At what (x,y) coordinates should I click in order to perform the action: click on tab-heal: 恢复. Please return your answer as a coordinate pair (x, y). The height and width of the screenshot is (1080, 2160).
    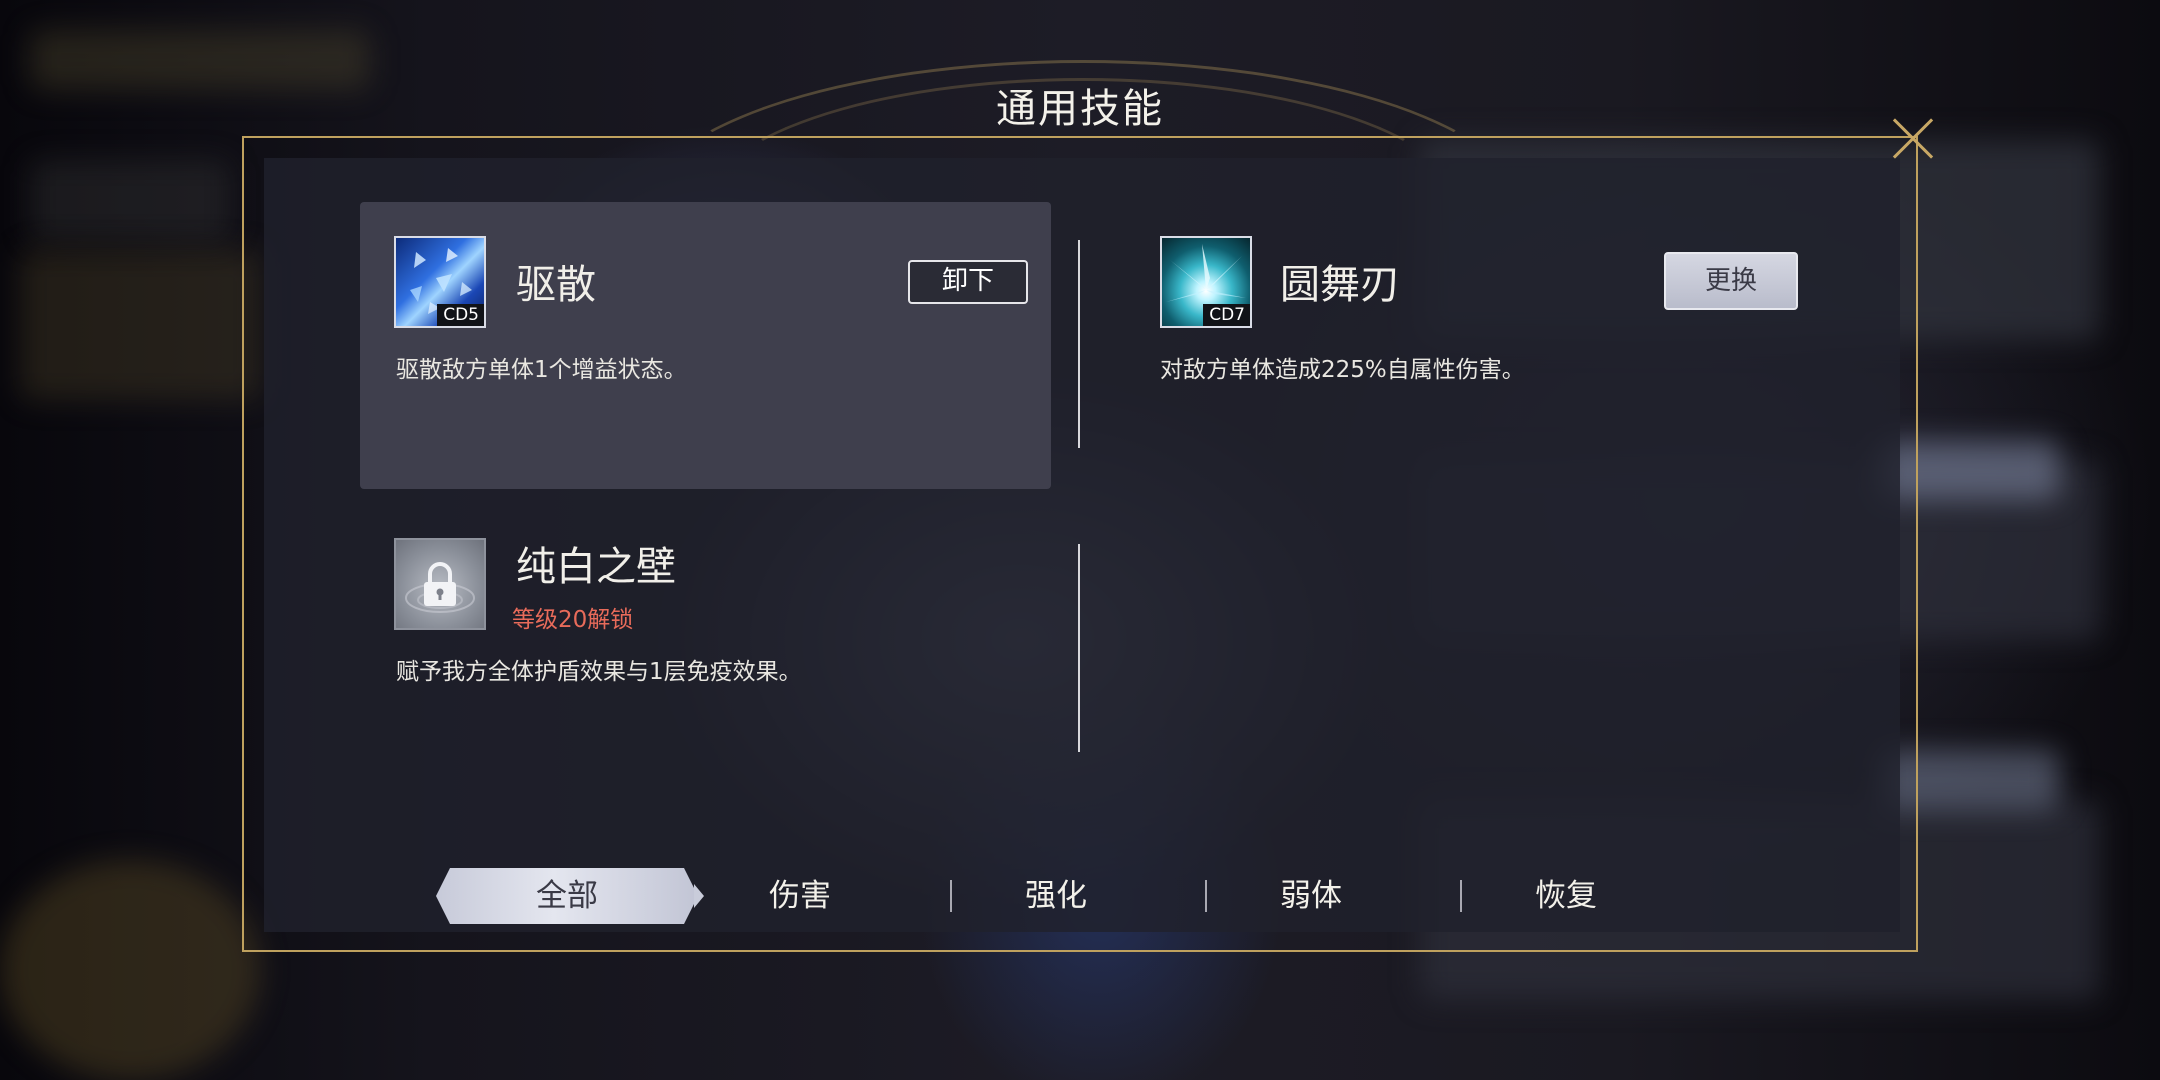
    Looking at the image, I should click on (1566, 896).